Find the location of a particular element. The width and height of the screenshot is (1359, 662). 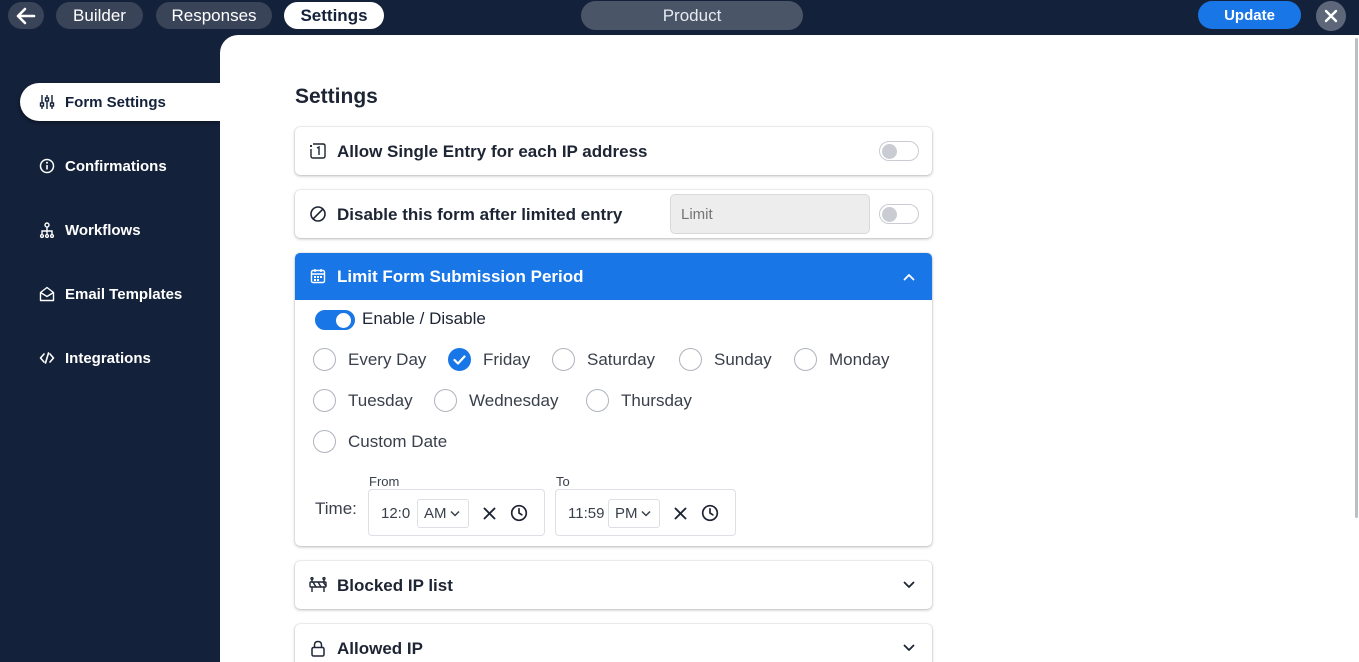

tab-builder: Builder is located at coordinates (99, 15).